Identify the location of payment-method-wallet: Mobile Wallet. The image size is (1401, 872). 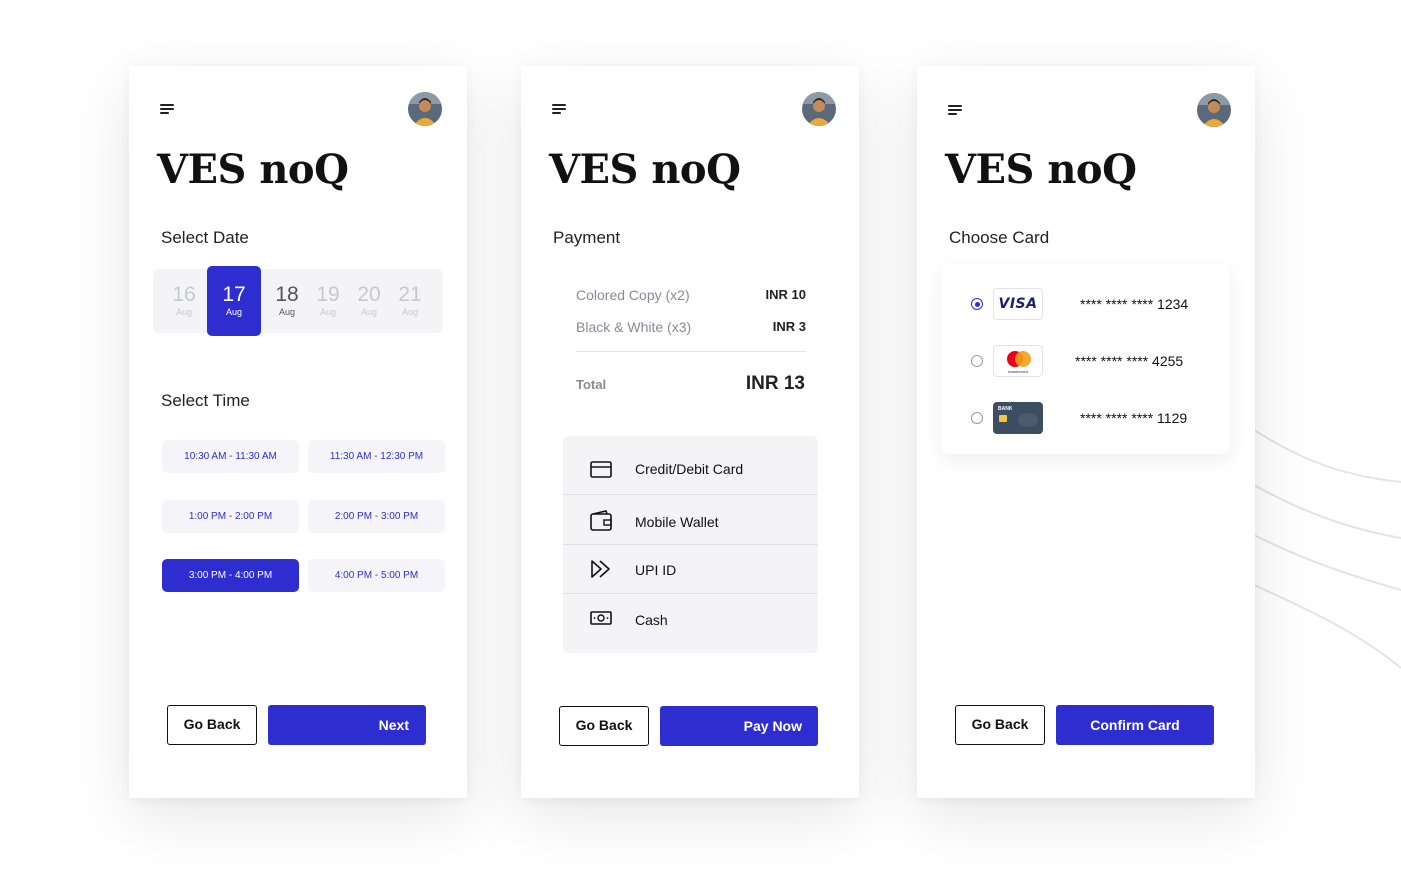
(690, 519).